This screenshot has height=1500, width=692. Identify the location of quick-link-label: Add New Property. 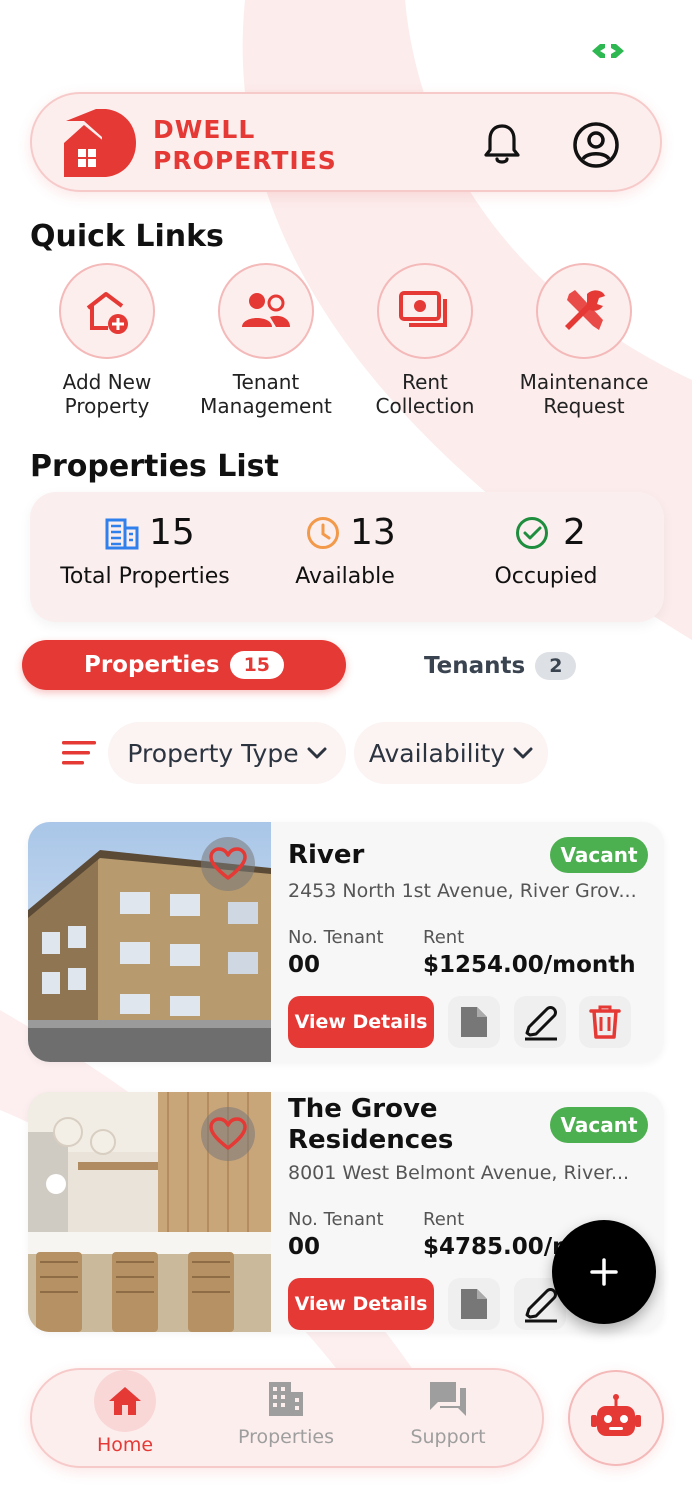
(107, 394).